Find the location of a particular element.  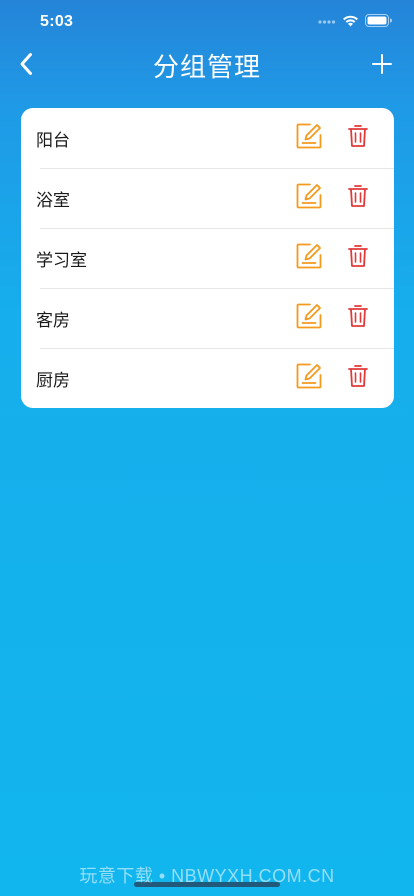

group-row: 客房 is located at coordinates (207, 318).